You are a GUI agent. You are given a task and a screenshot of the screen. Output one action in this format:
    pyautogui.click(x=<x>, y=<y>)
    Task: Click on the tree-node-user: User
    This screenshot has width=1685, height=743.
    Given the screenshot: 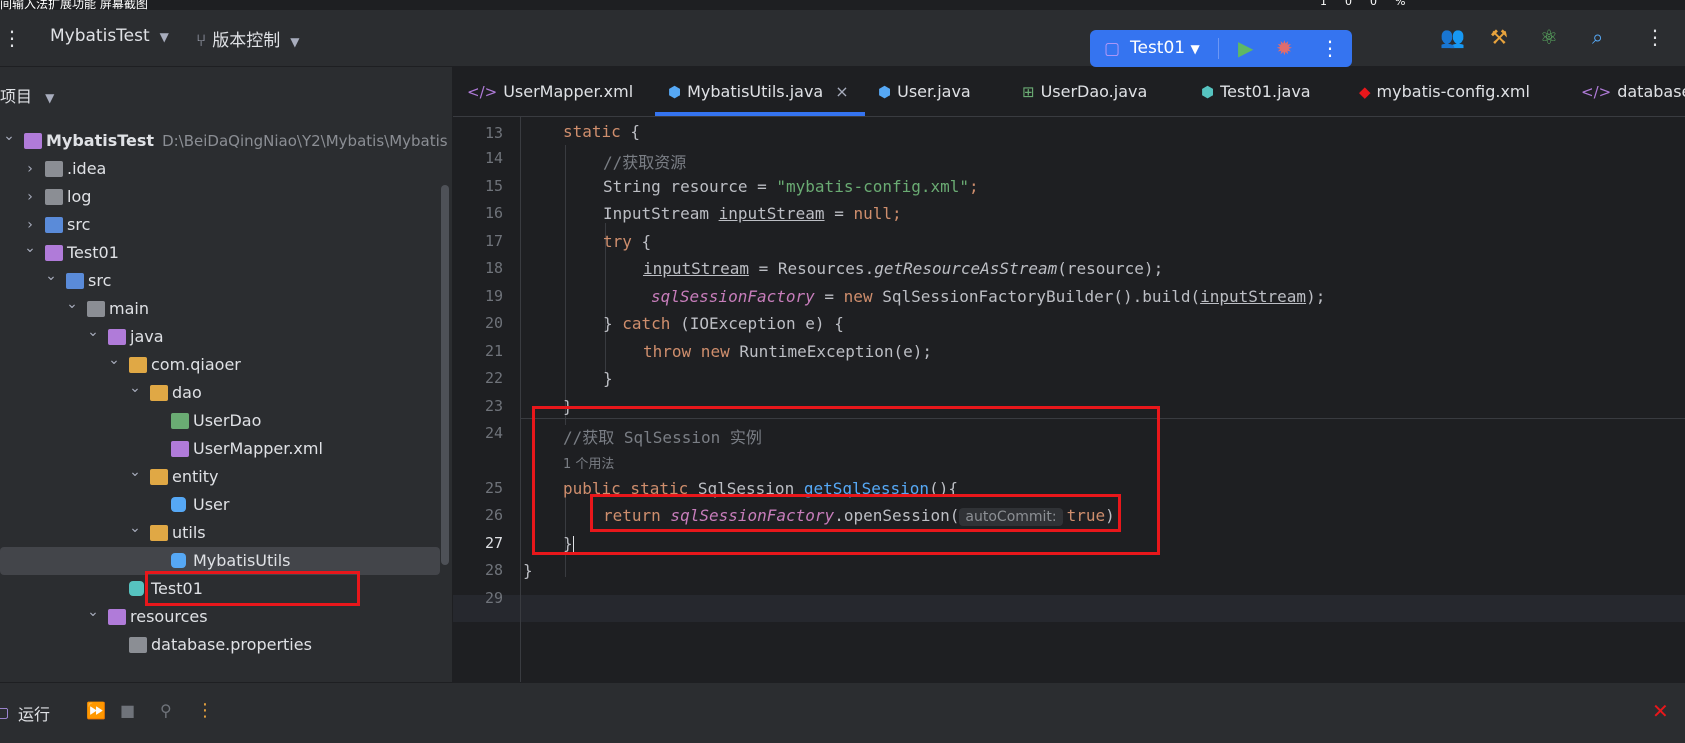 What is the action you would take?
    pyautogui.click(x=220, y=505)
    